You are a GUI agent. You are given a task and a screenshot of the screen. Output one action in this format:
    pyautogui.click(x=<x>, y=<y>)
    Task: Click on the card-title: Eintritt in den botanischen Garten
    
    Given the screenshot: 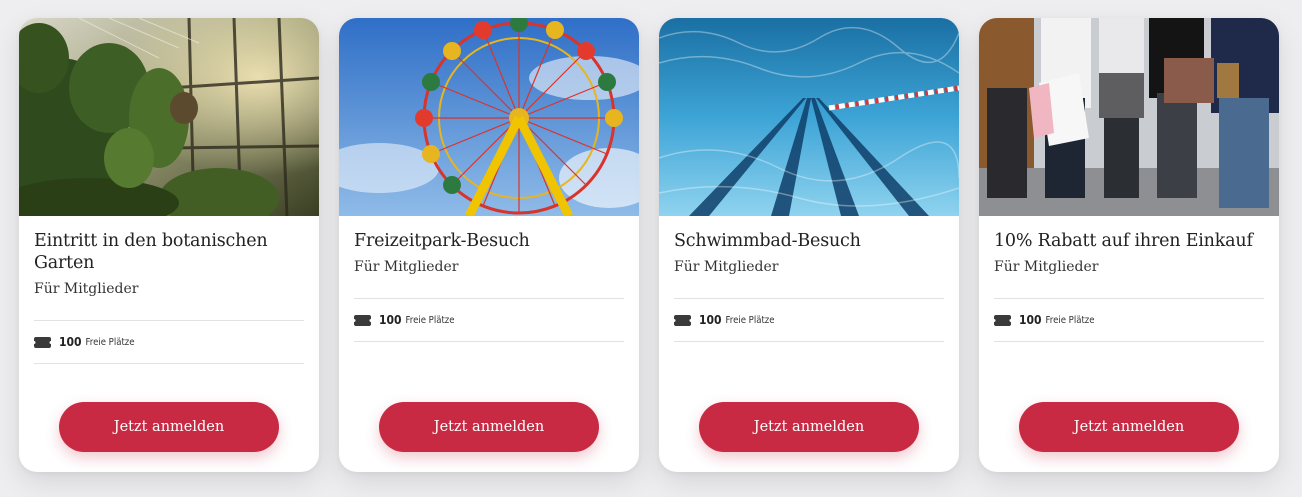 What is the action you would take?
    pyautogui.click(x=151, y=252)
    